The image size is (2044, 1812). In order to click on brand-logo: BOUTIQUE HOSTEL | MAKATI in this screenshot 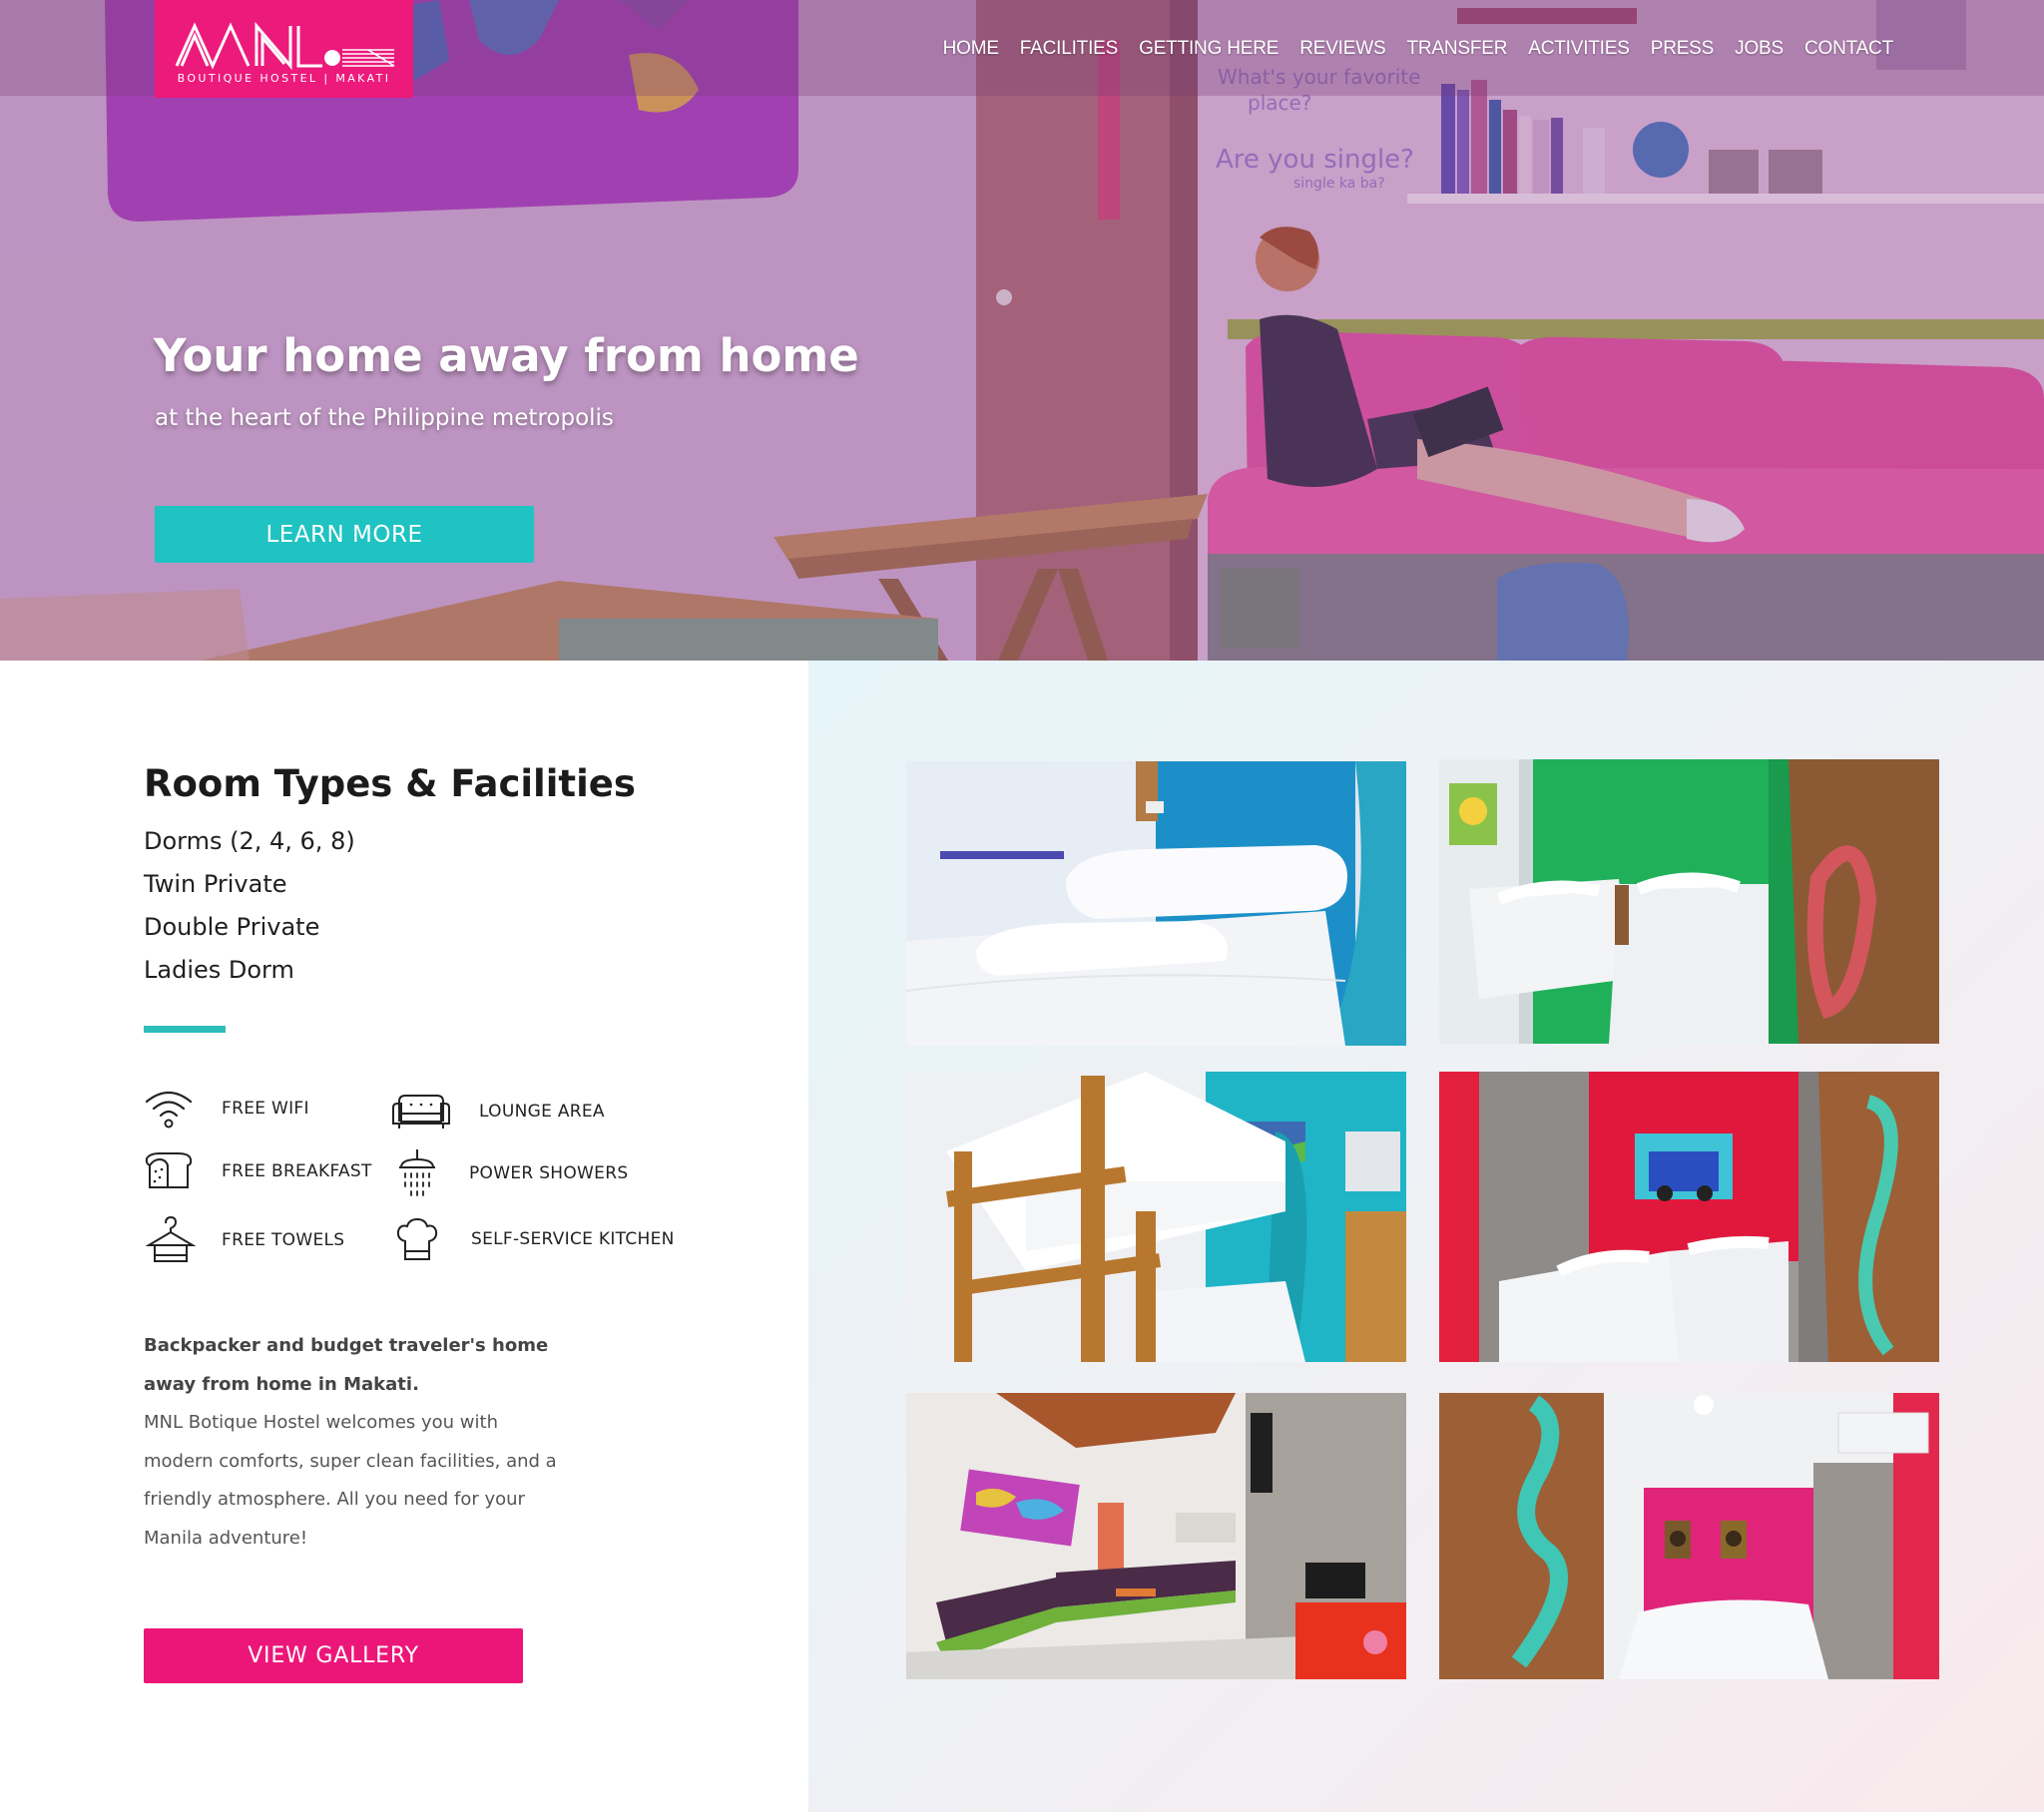, I will do `click(284, 49)`.